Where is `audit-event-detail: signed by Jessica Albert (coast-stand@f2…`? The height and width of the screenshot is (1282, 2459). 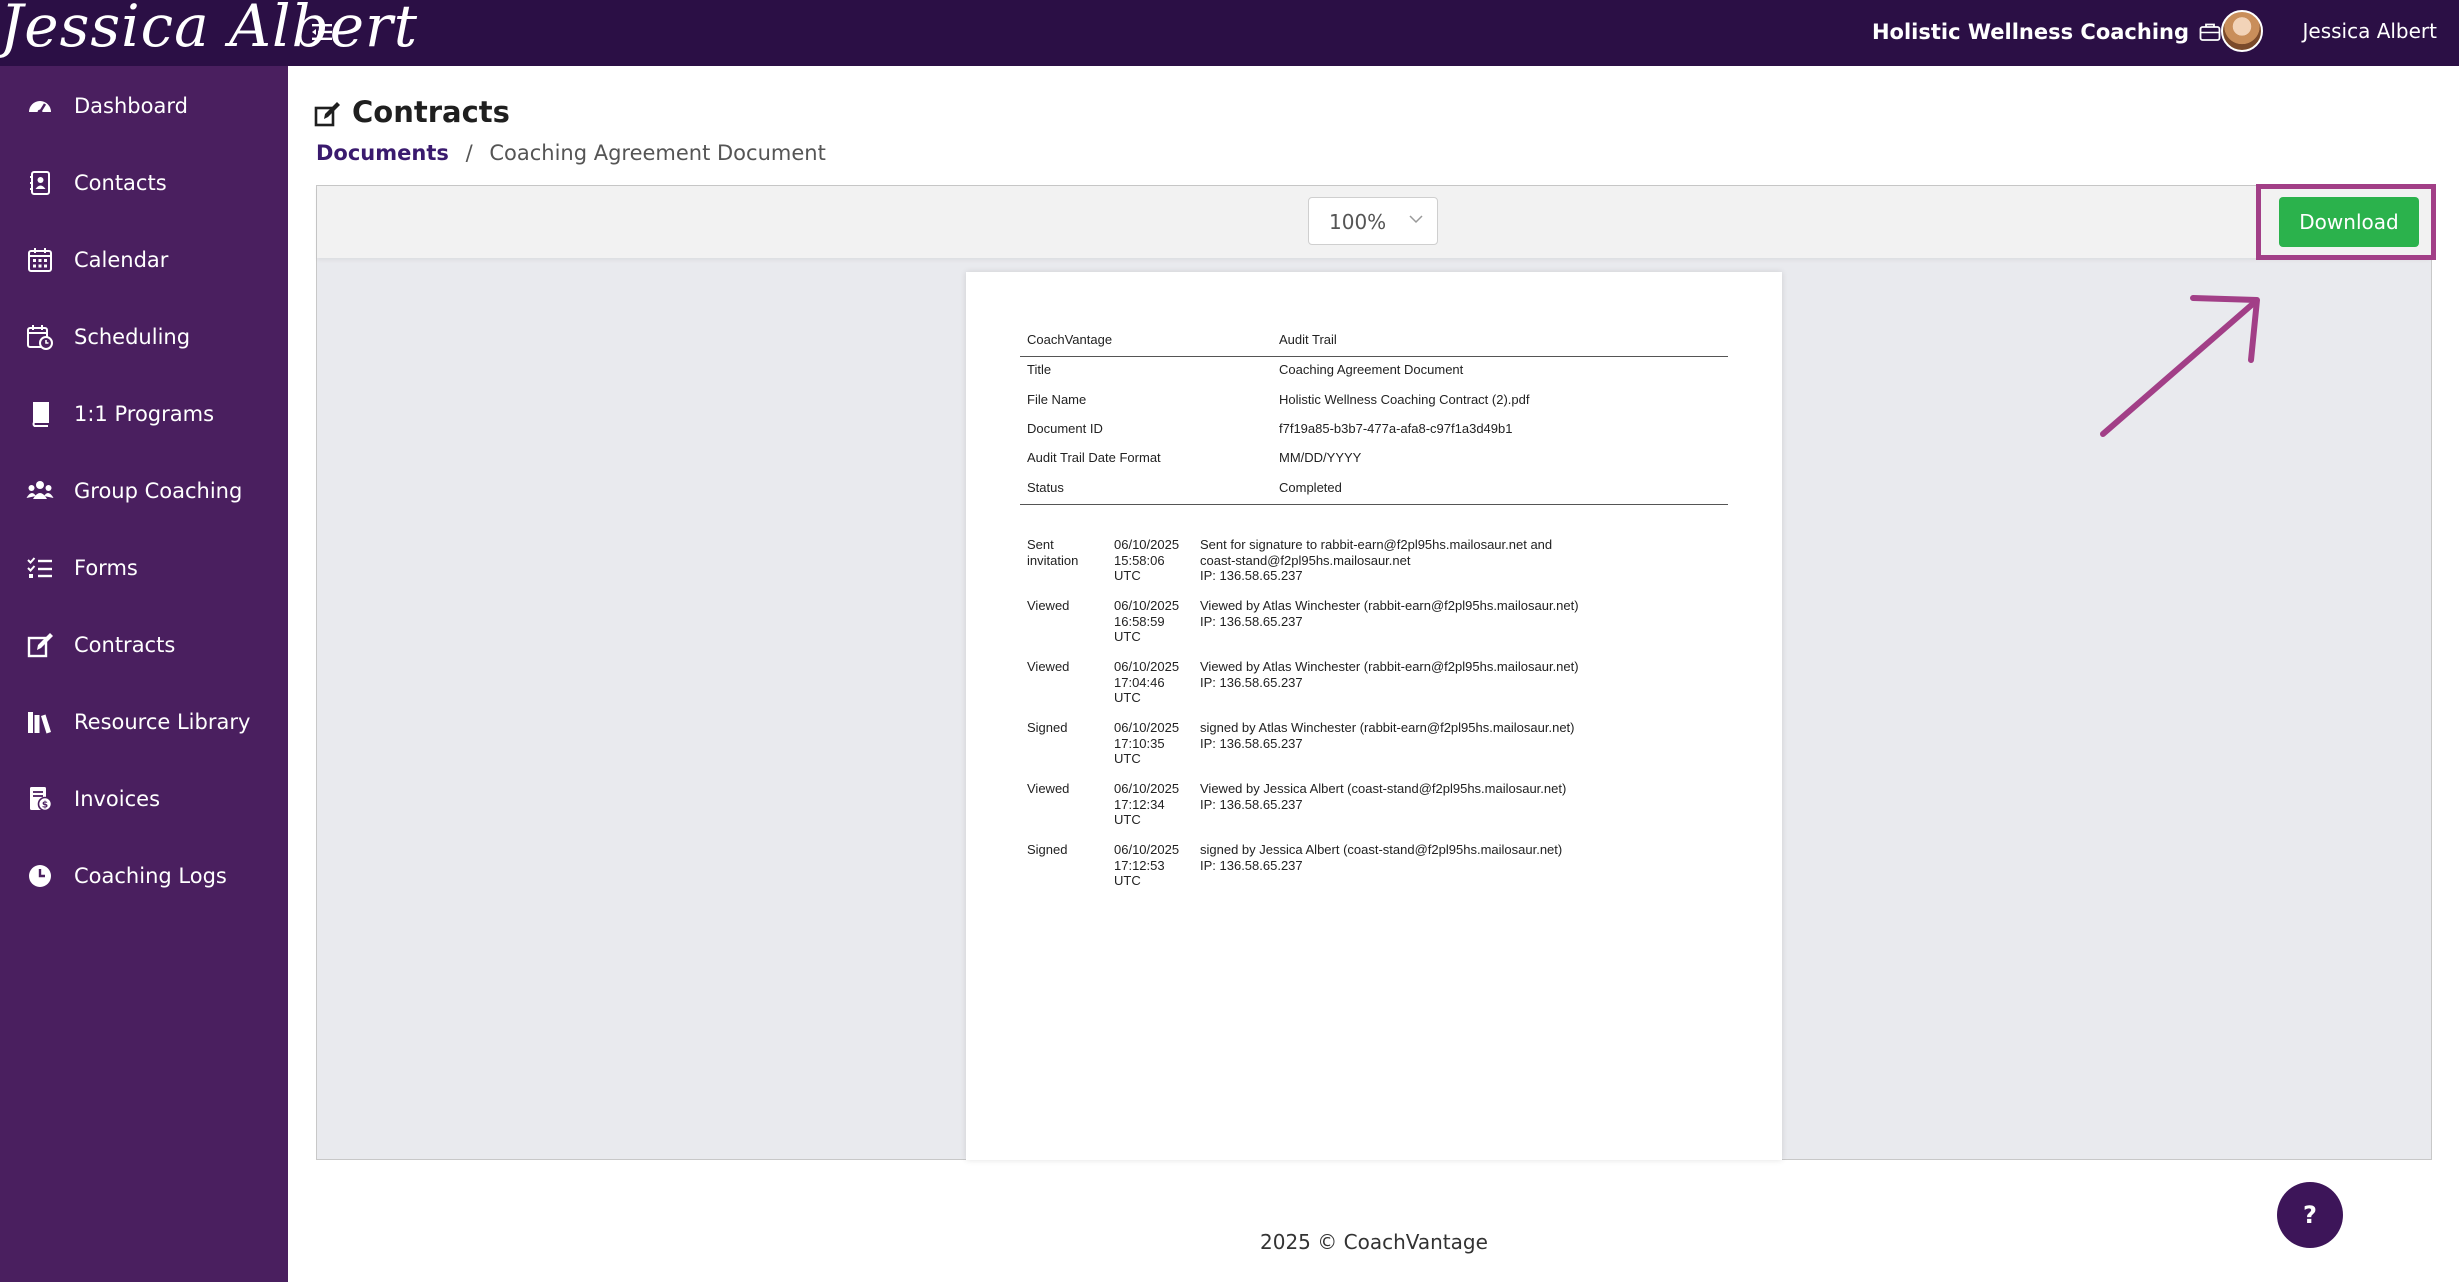 audit-event-detail: signed by Jessica Albert (coast-stand@f2… is located at coordinates (1381, 857).